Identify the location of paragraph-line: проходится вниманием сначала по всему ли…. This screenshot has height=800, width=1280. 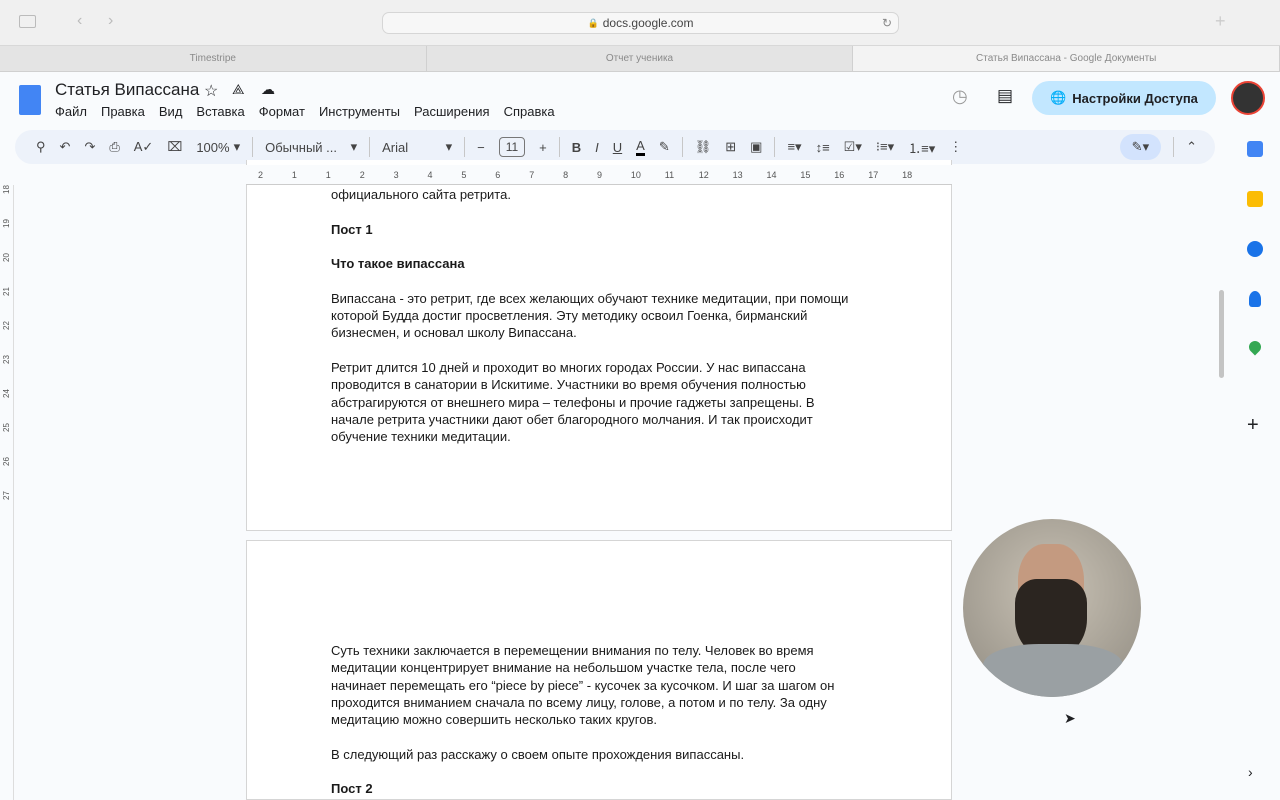
(579, 702).